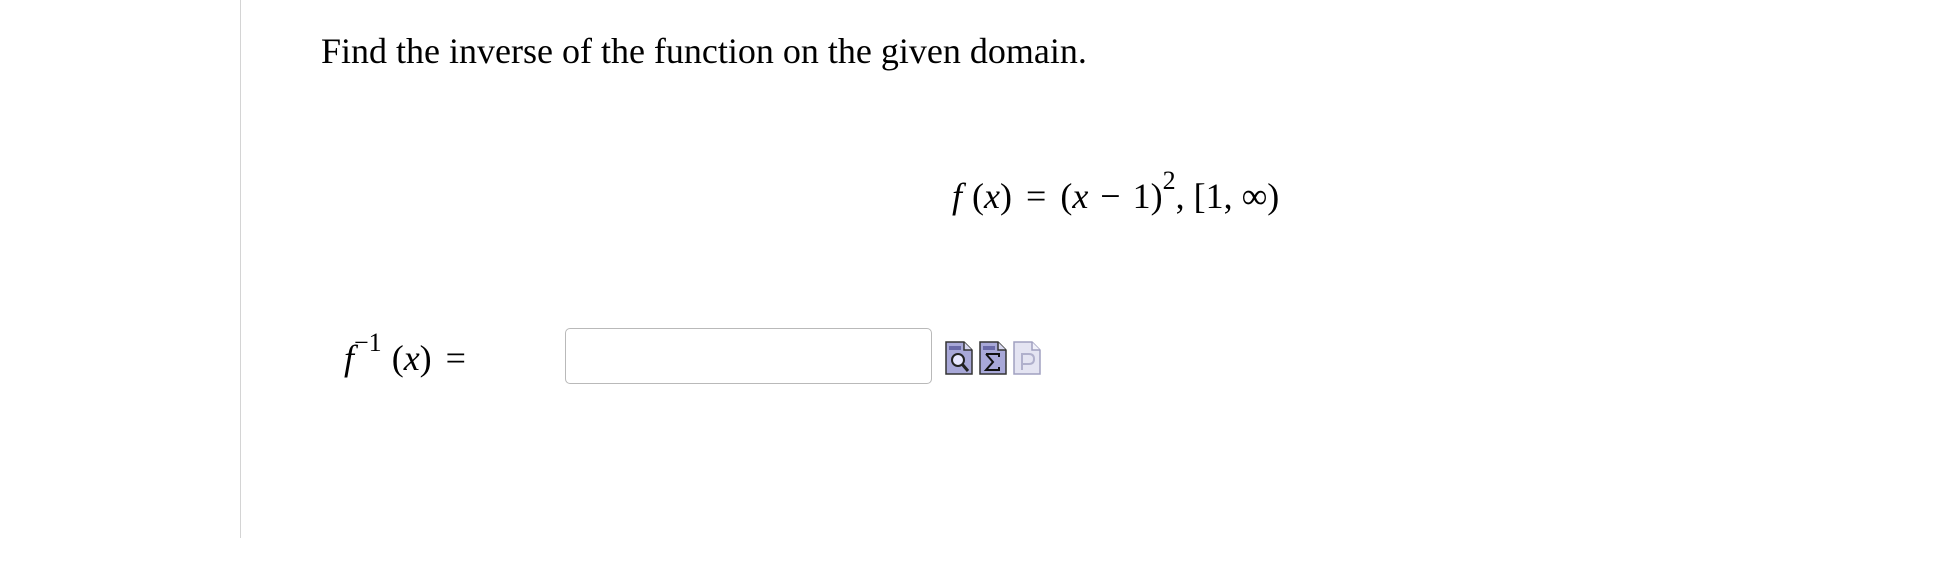 The image size is (1958, 575). I want to click on expression-variable: x, so click(1080, 196).